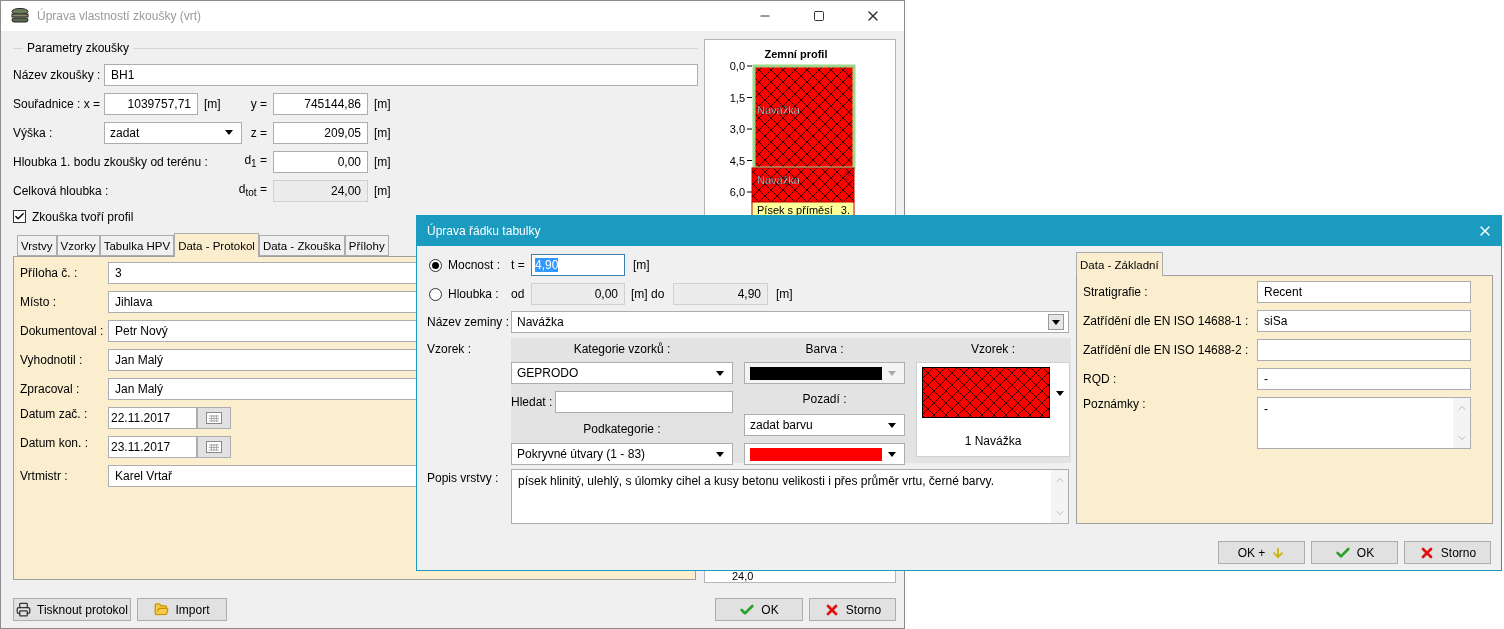  I want to click on field-label: Vyhodnotil :, so click(52, 360).